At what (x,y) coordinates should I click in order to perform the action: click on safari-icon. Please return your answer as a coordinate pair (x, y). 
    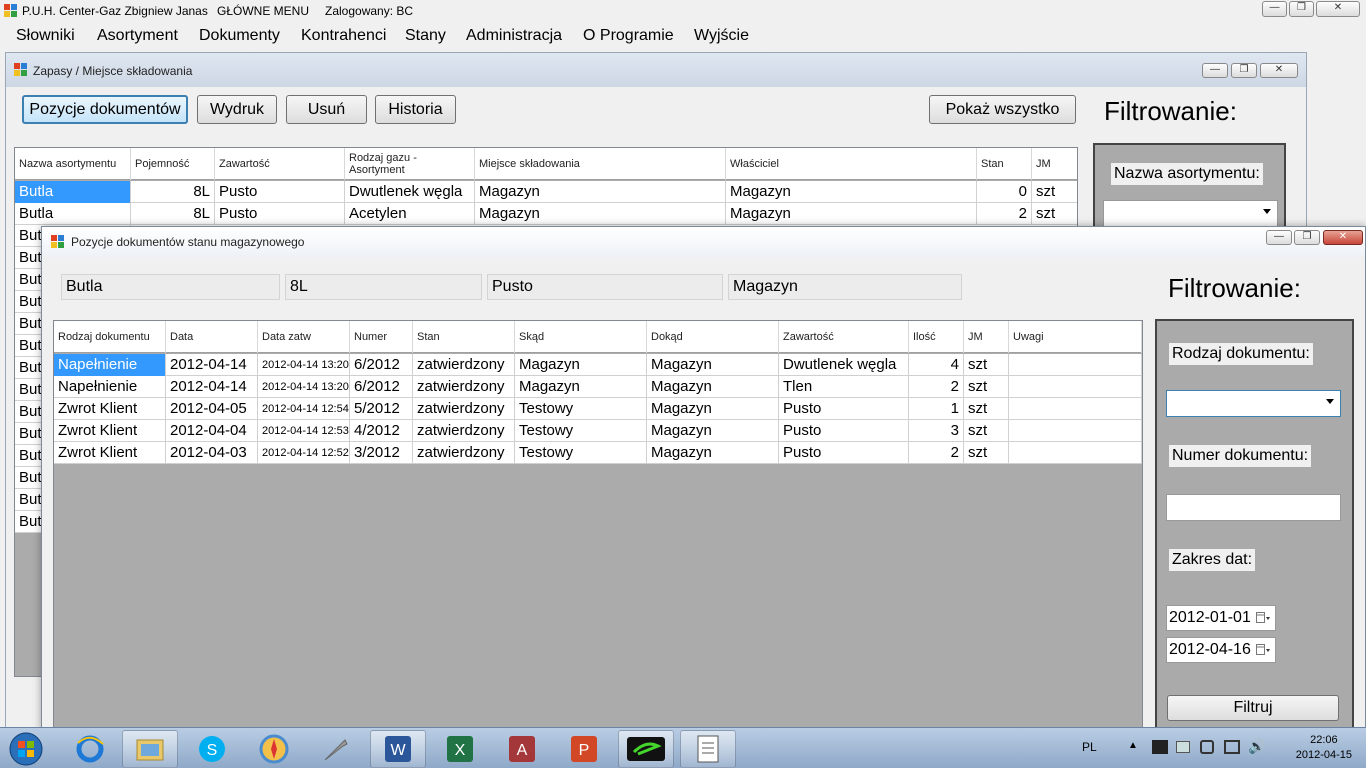
    Looking at the image, I should click on (274, 749).